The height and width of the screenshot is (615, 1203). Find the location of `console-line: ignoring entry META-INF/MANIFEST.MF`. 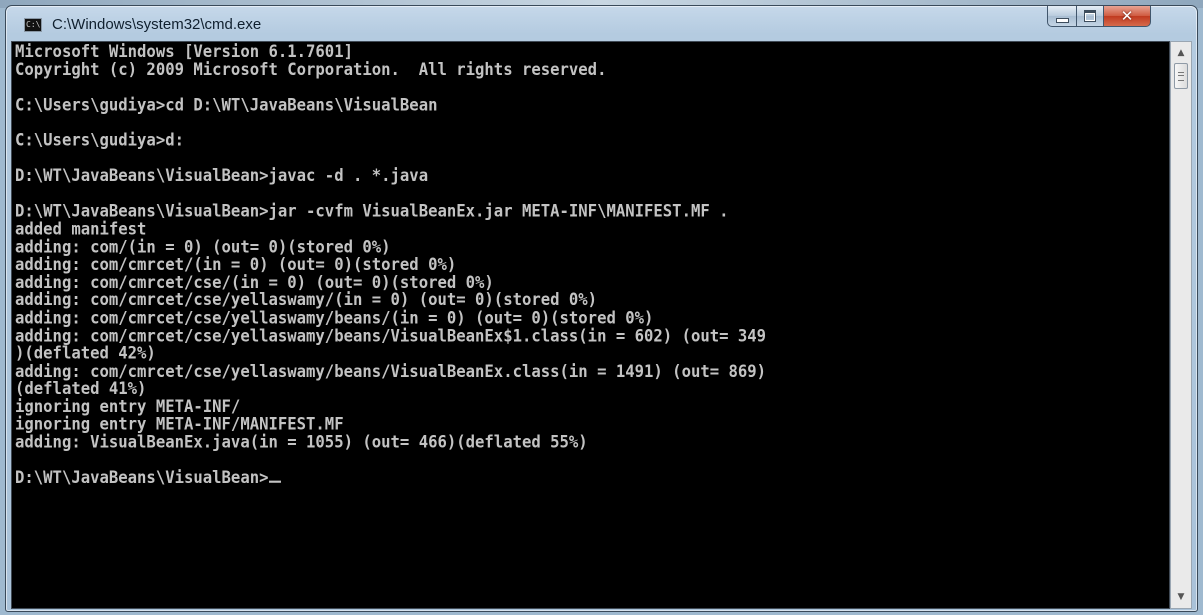

console-line: ignoring entry META-INF/MANIFEST.MF is located at coordinates (179, 424).